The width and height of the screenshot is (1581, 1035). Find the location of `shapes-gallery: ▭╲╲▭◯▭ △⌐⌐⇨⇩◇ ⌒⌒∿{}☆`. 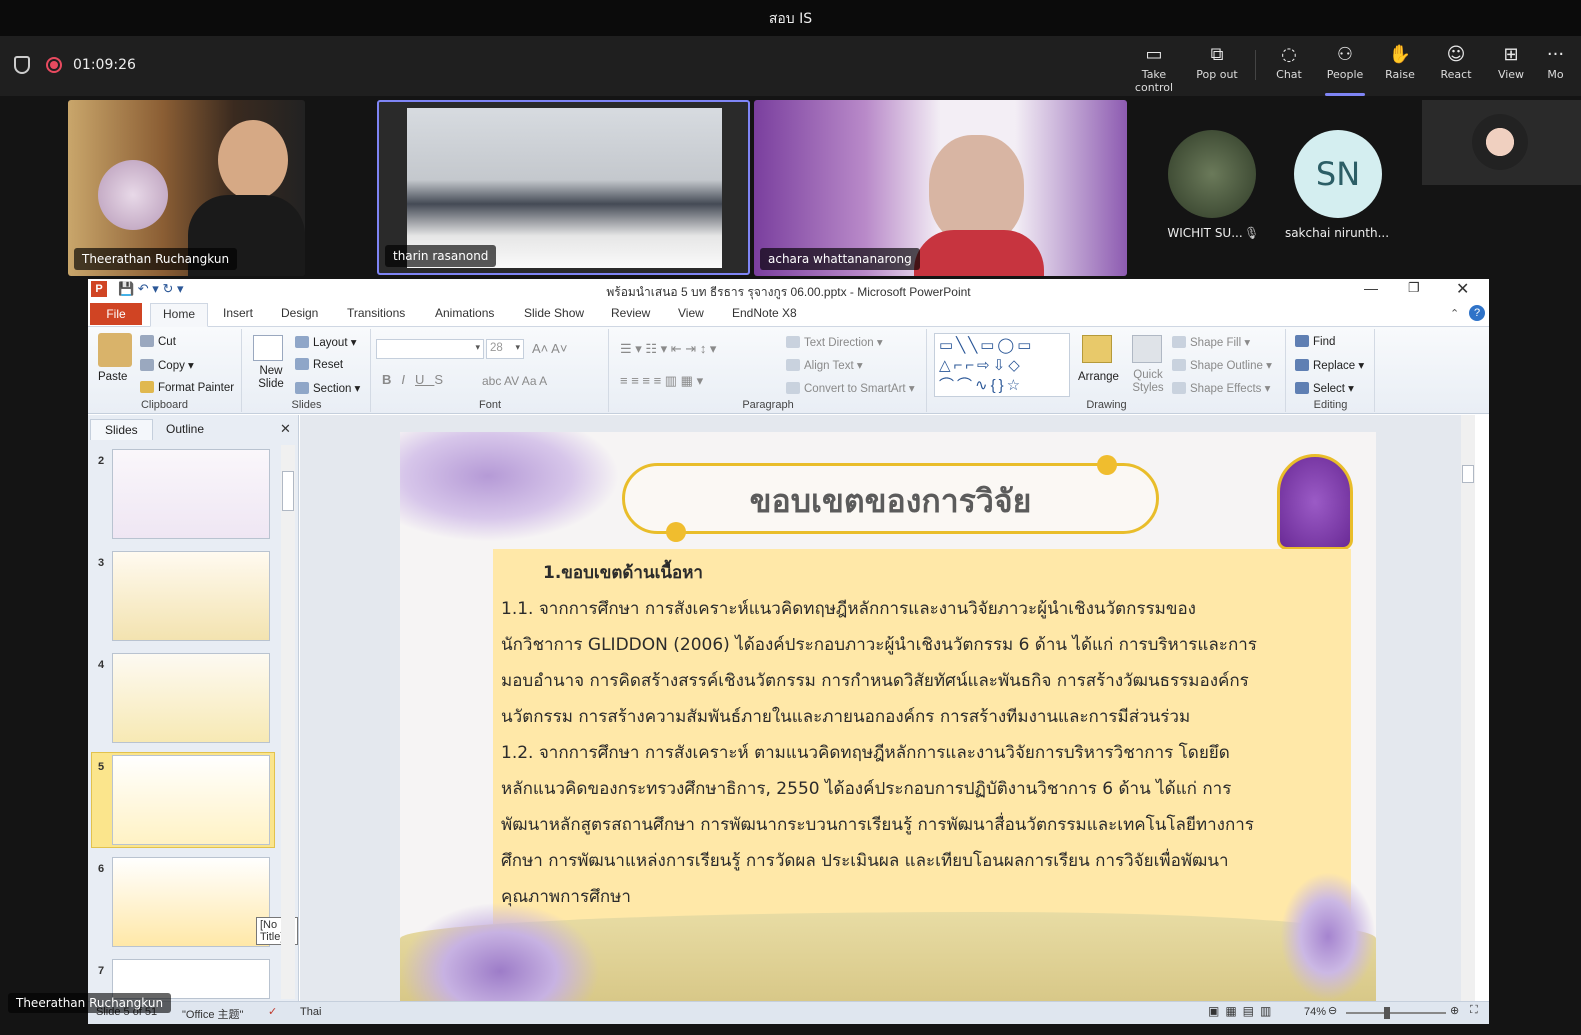

shapes-gallery: ▭╲╲▭◯▭ △⌐⌐⇨⇩◇ ⌒⌒∿{}☆ is located at coordinates (1002, 365).